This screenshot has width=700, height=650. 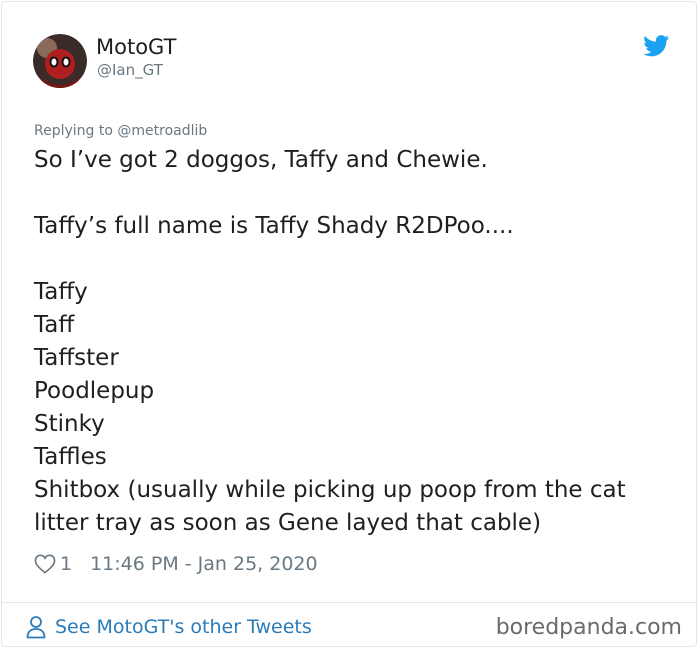 What do you see at coordinates (130, 70) in the screenshot?
I see `author-handle: @Ian_GT` at bounding box center [130, 70].